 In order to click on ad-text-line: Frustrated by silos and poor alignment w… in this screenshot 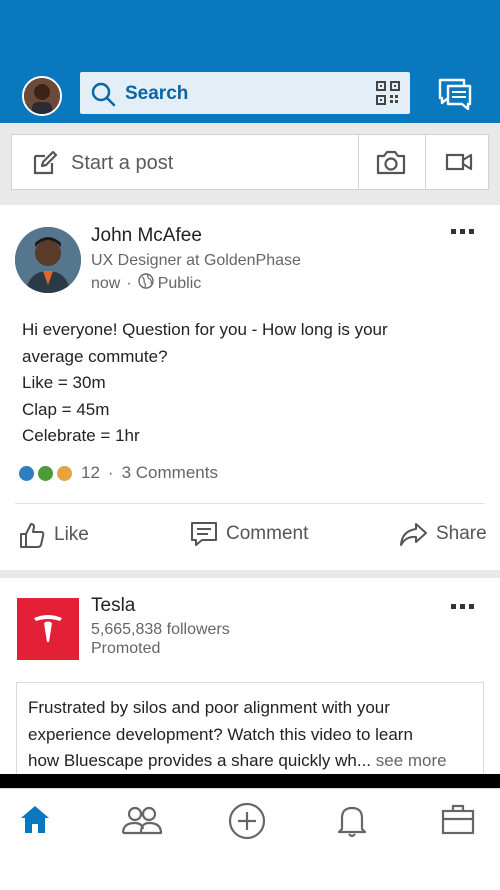, I will do `click(209, 707)`.